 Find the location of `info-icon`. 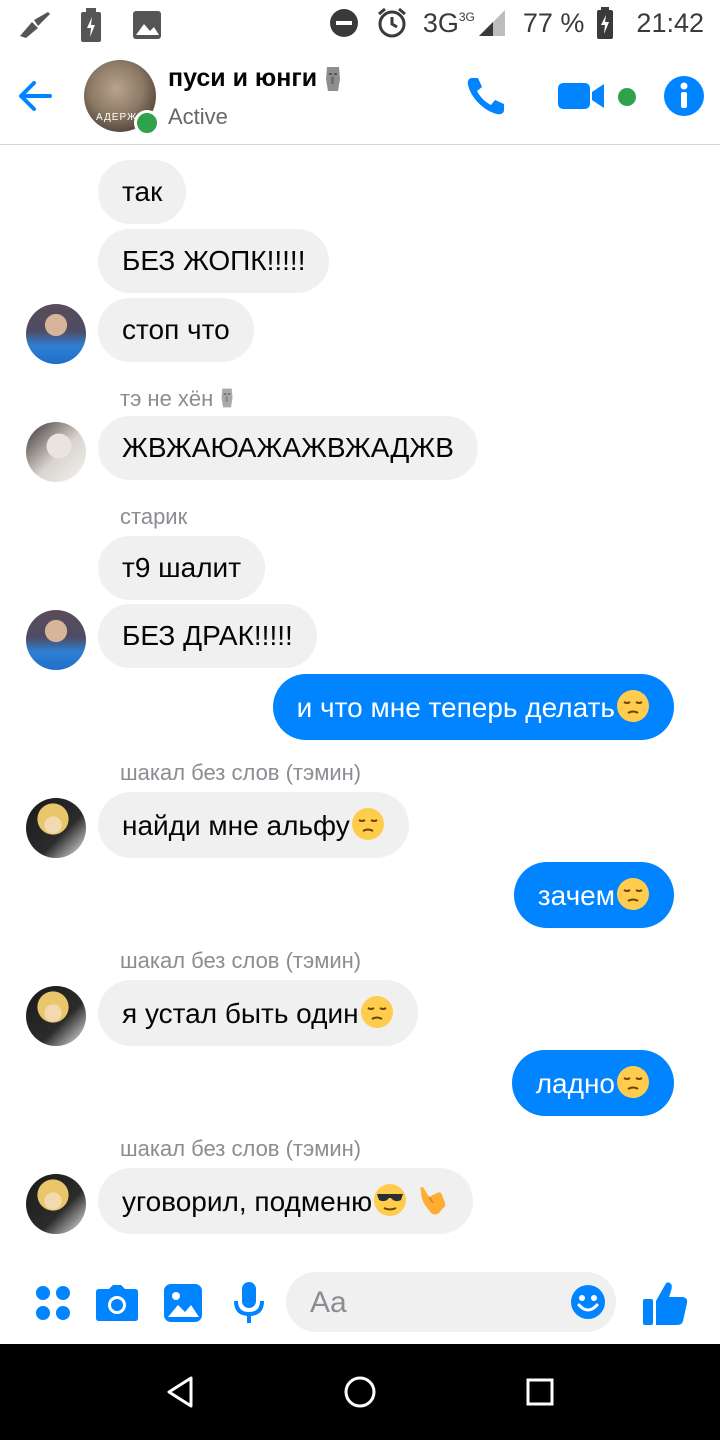

info-icon is located at coordinates (684, 96).